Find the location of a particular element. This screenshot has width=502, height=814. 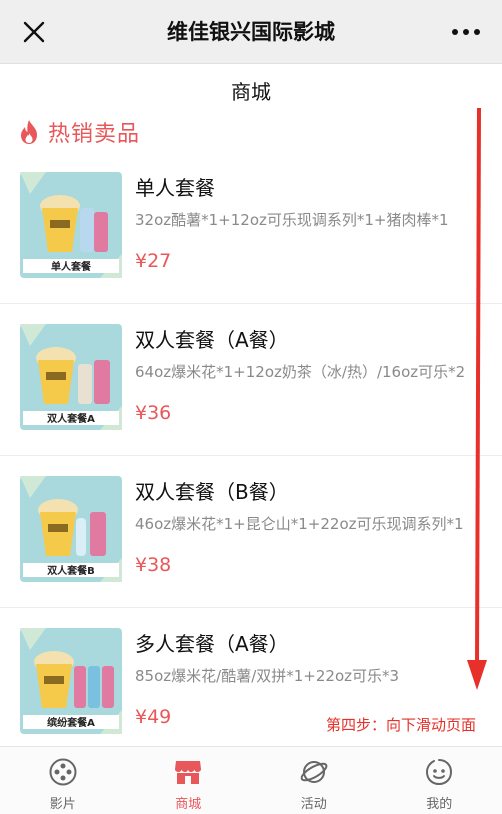

film-reel-icon is located at coordinates (63, 772).